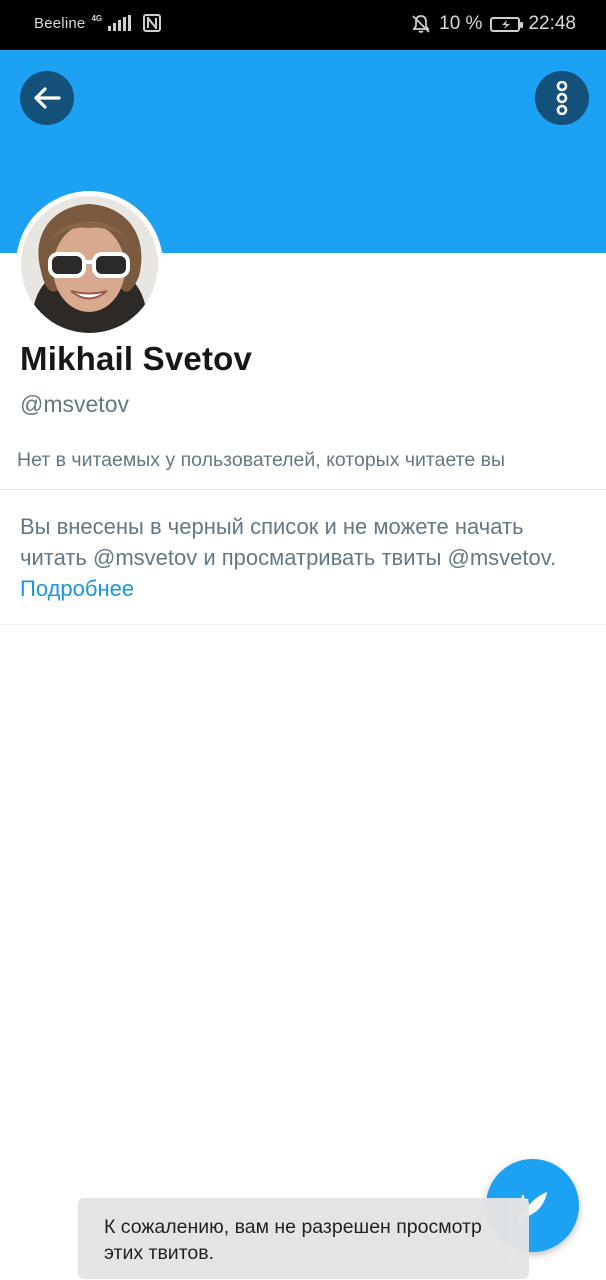 This screenshot has height=1280, width=606. I want to click on battery-charging-icon, so click(507, 24).